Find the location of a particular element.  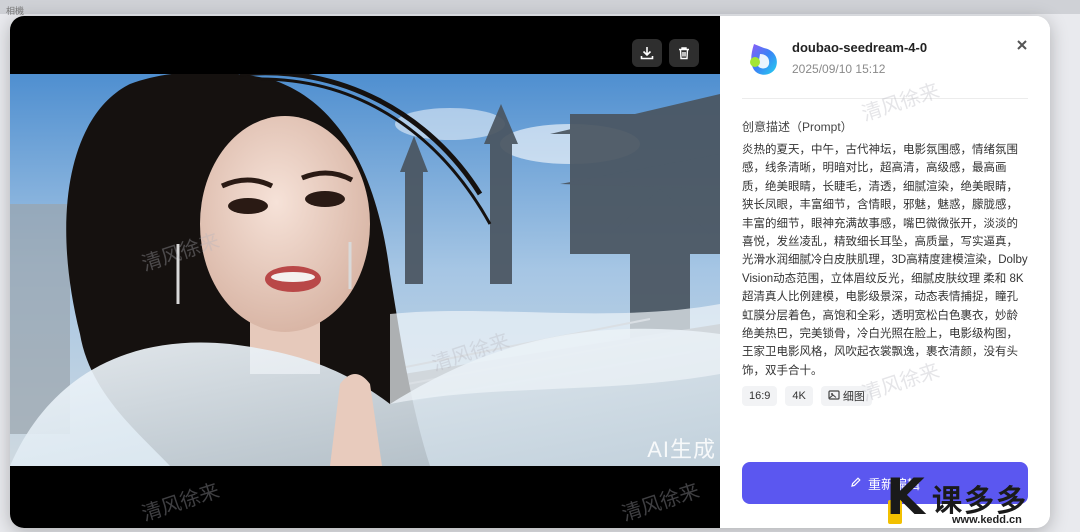

delete-button is located at coordinates (684, 53).